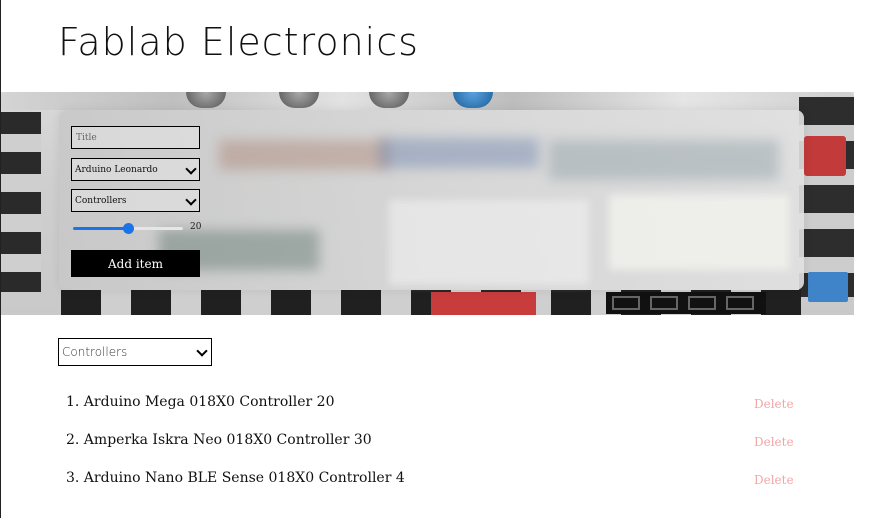 The height and width of the screenshot is (518, 887). I want to click on list-item-text: 2. Amperka Iskra Neo 018X0 Controller 30, so click(219, 440).